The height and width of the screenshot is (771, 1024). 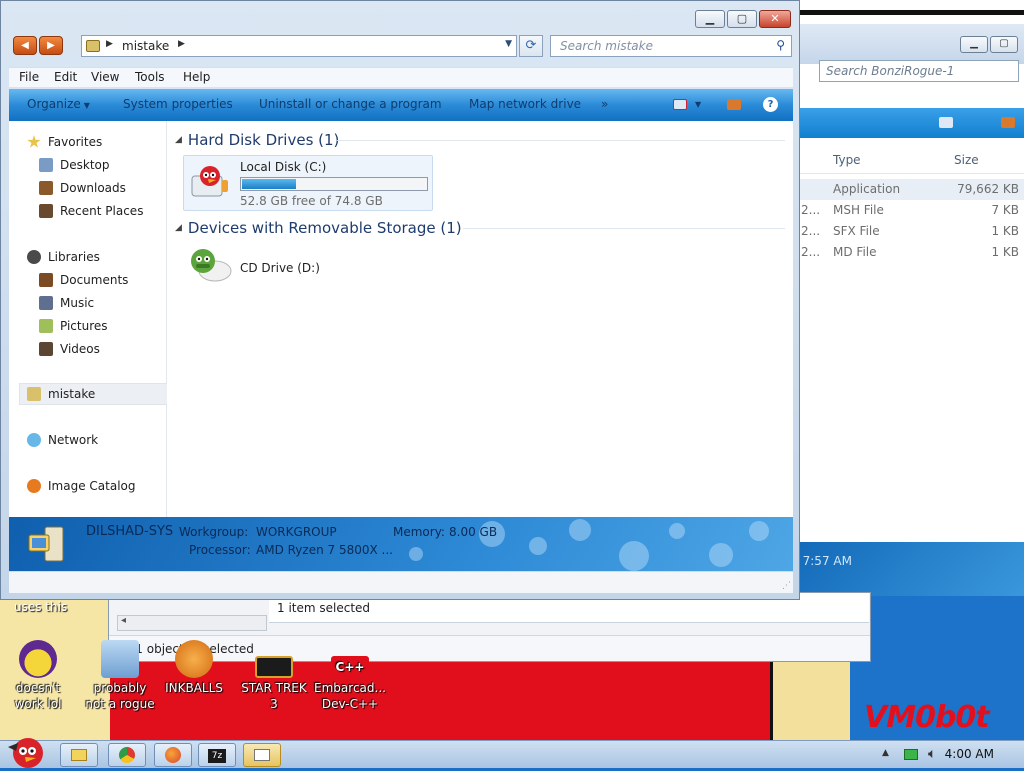 I want to click on taskbar-7zip-icon: 7z, so click(x=217, y=755).